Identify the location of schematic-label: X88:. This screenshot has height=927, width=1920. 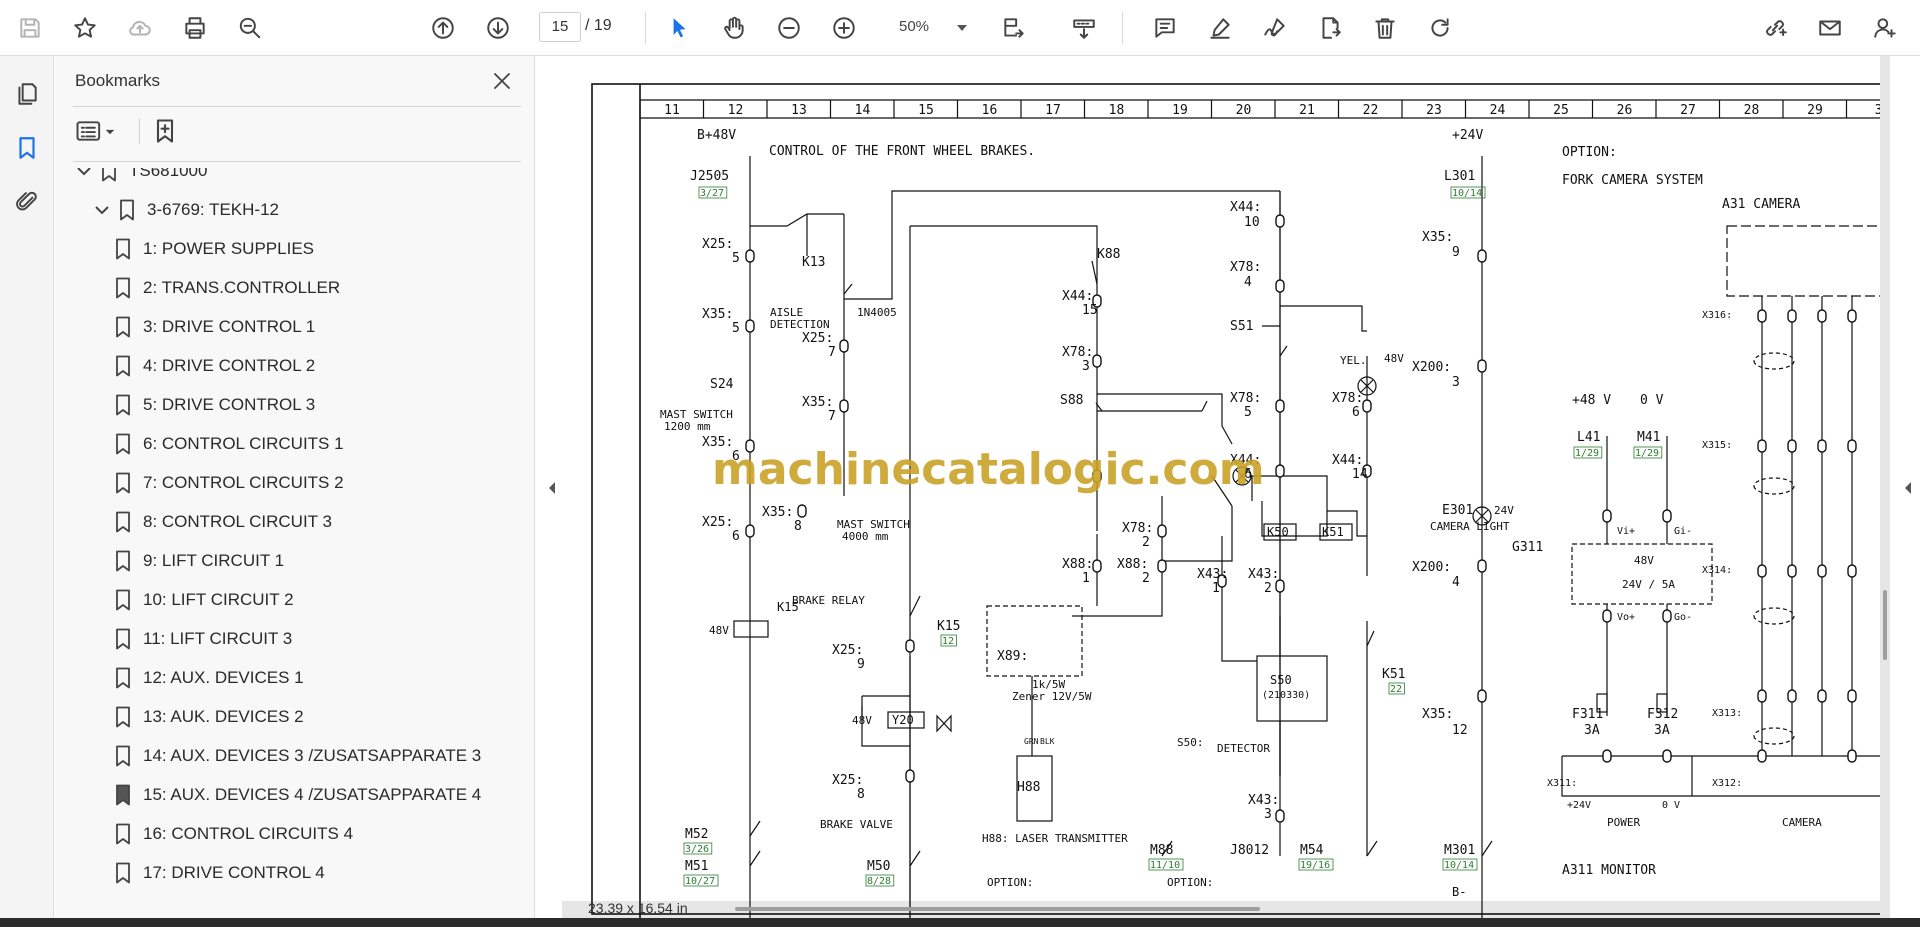
(1132, 564).